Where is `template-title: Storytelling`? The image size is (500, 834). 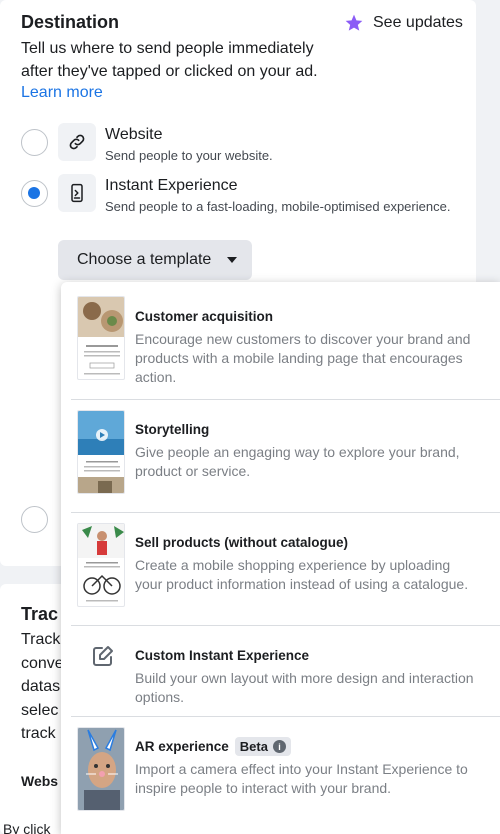 template-title: Storytelling is located at coordinates (172, 429).